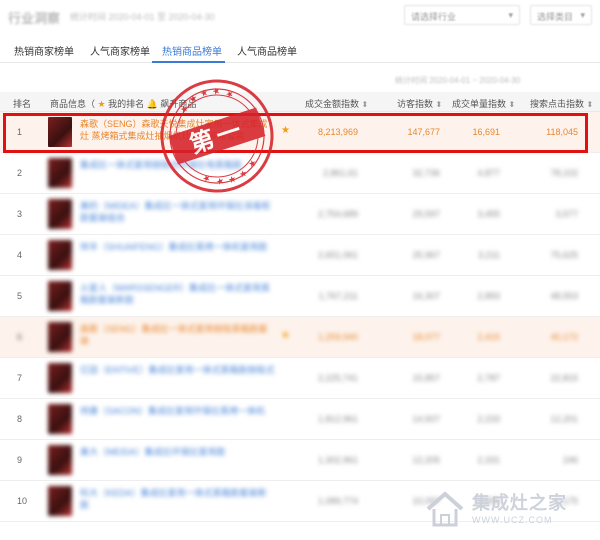 This screenshot has width=600, height=540. I want to click on row-rank: 3, so click(20, 214).